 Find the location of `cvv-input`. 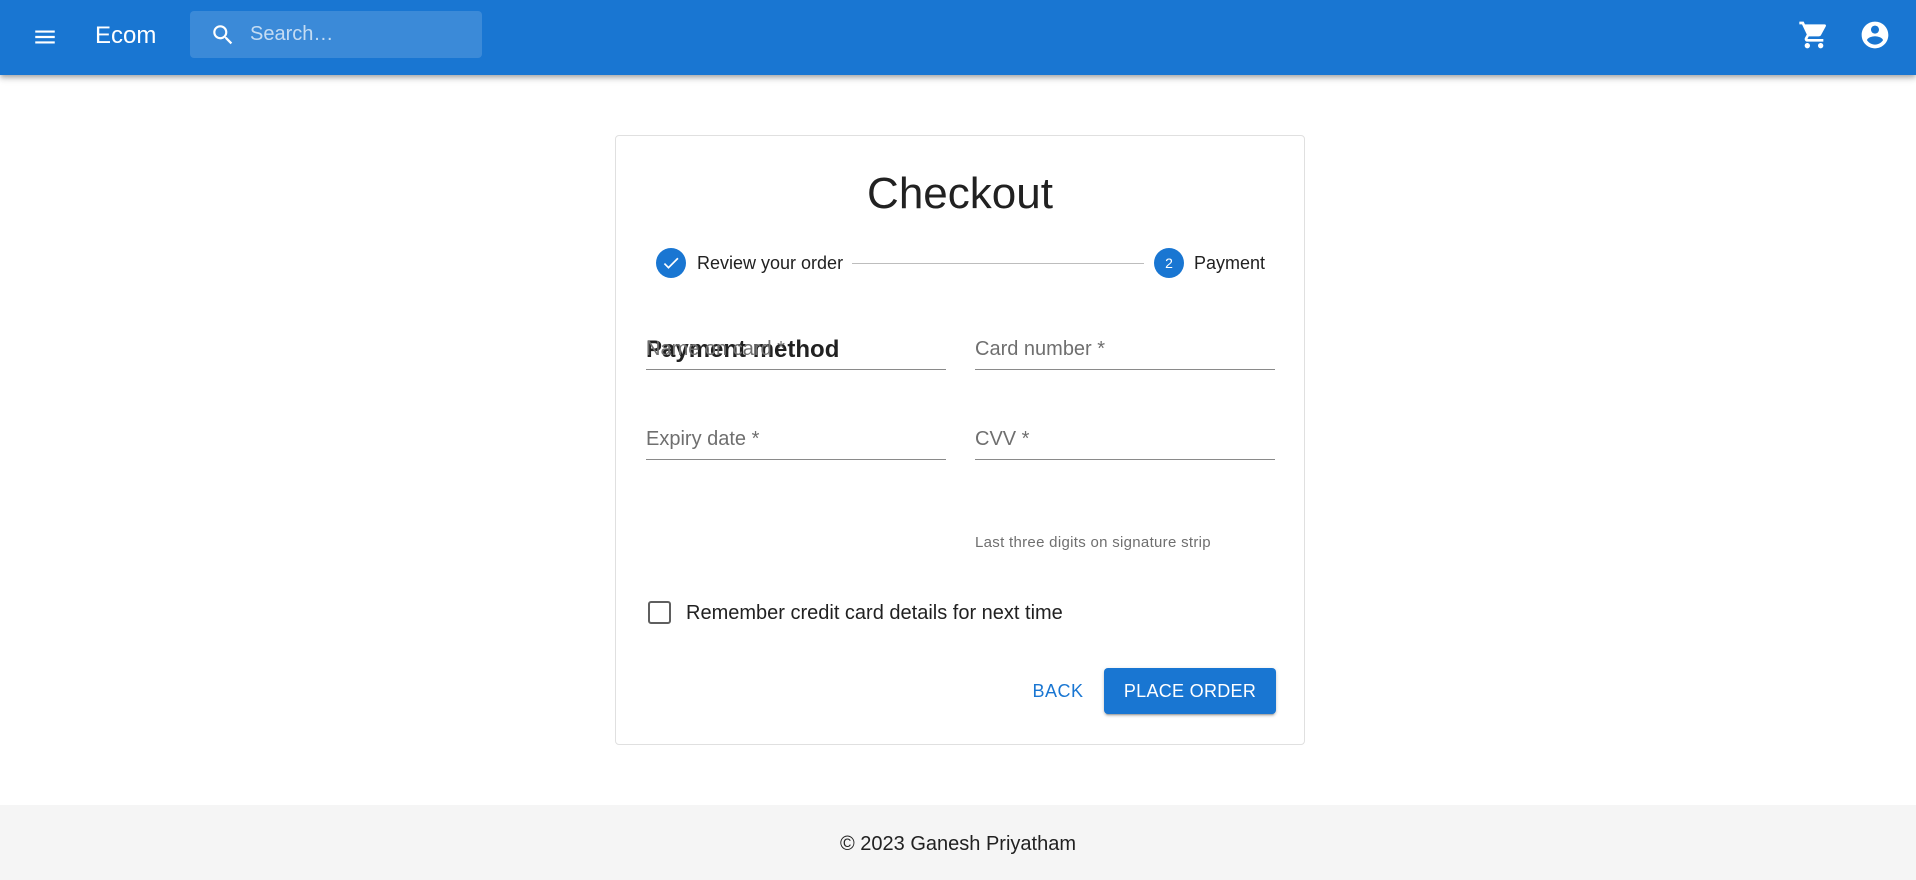

cvv-input is located at coordinates (1125, 439).